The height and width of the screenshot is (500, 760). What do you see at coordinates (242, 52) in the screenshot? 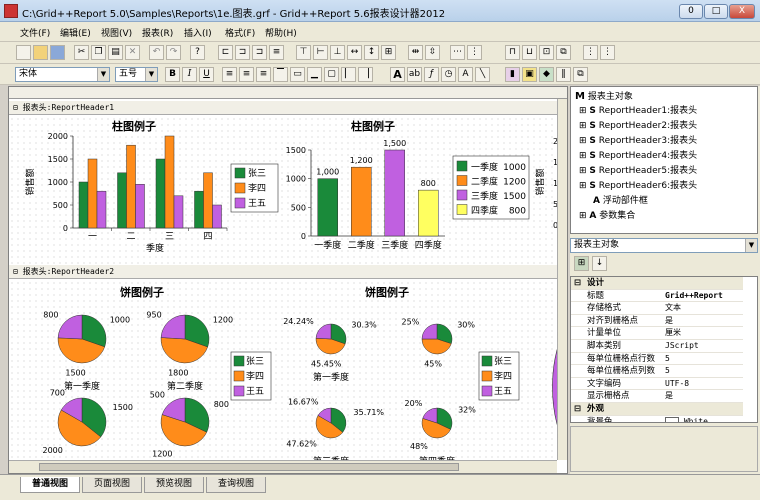
I see `align-center-icon: ⊐` at bounding box center [242, 52].